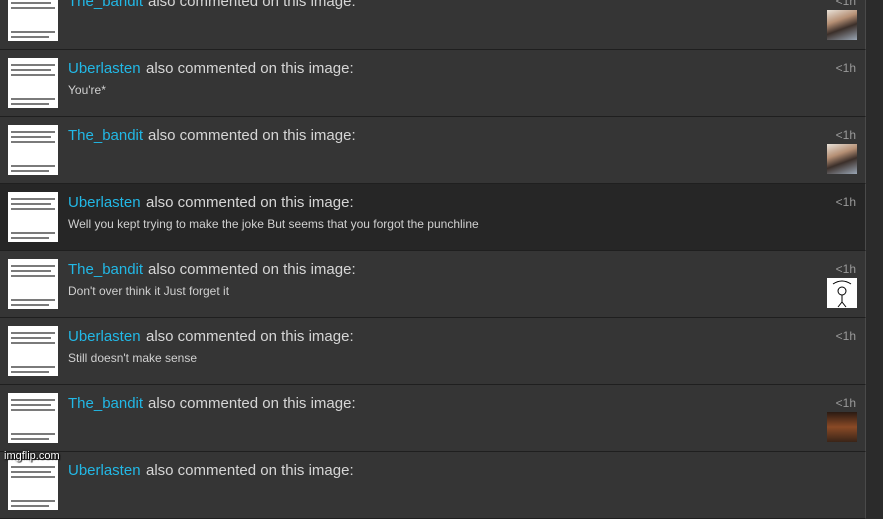  Describe the element at coordinates (32, 456) in the screenshot. I see `watermark: imgflip.com` at that location.